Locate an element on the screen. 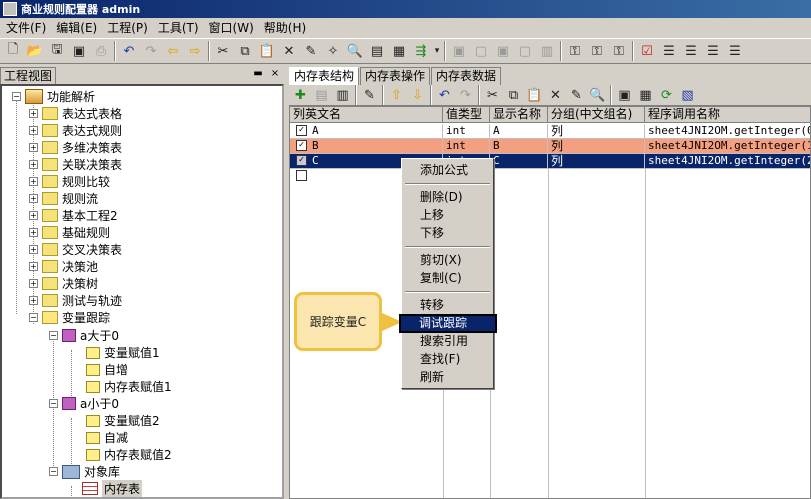 This screenshot has height=499, width=811. new-icon: 🗋 is located at coordinates (13, 51).